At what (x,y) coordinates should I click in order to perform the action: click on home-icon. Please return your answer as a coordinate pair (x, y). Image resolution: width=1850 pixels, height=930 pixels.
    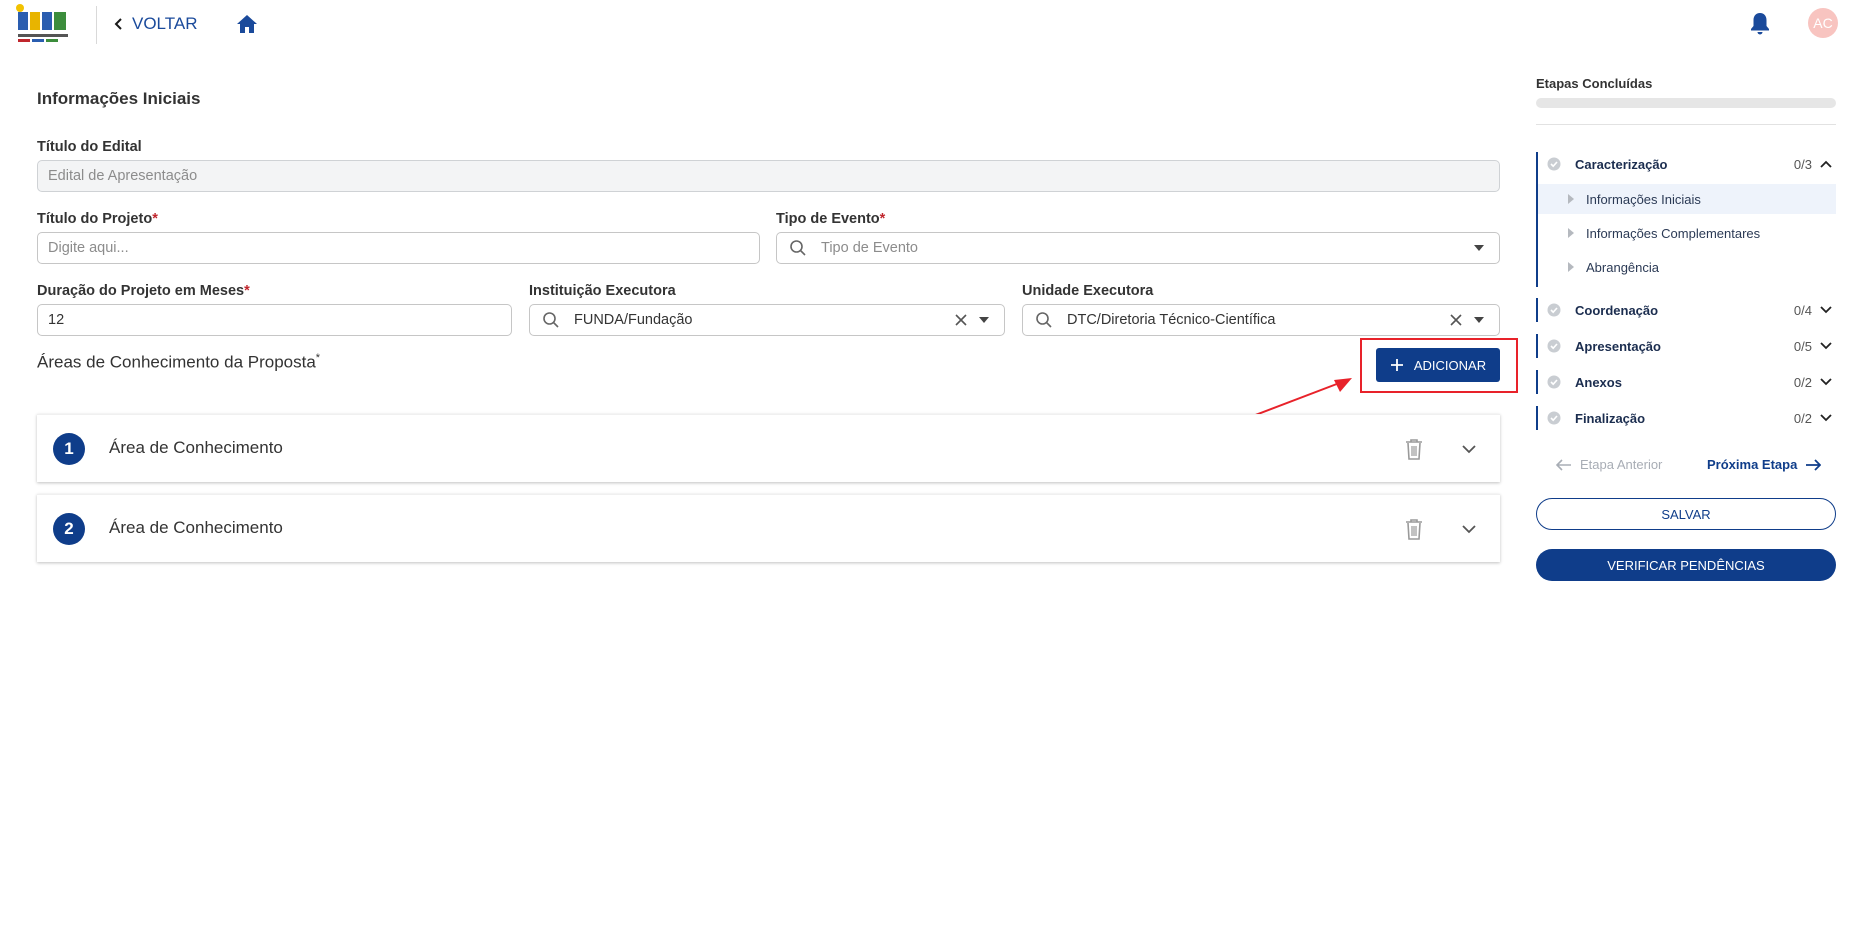
    Looking at the image, I should click on (247, 24).